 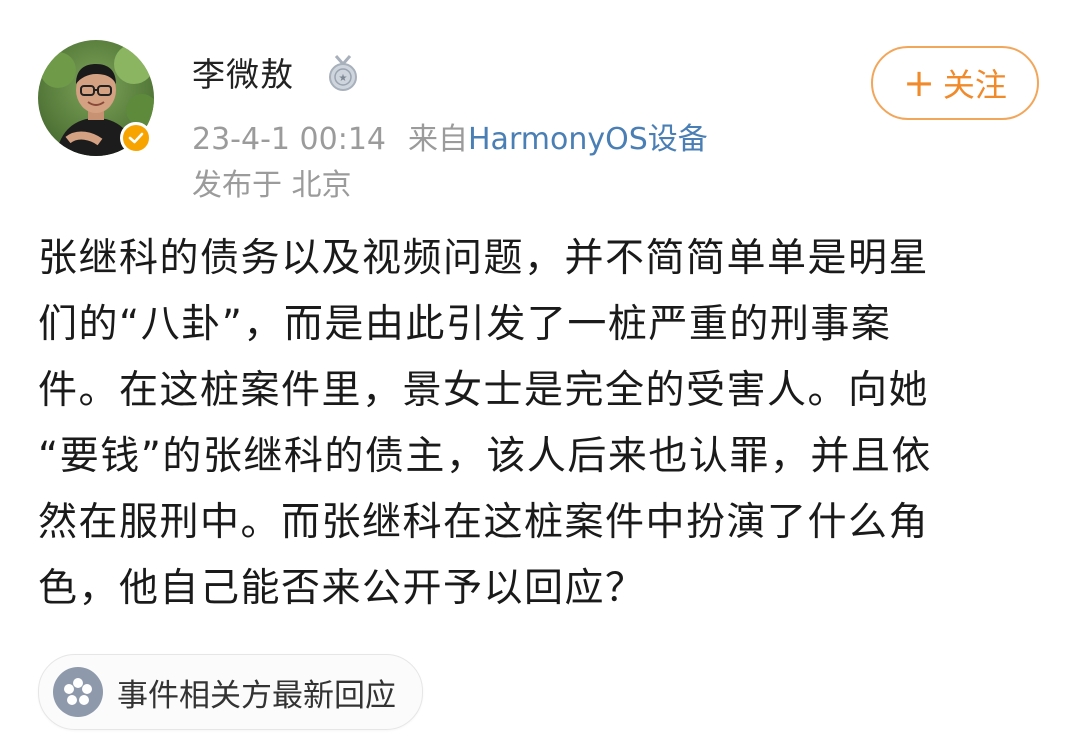 What do you see at coordinates (272, 185) in the screenshot?
I see `post-location: 发布于 北京` at bounding box center [272, 185].